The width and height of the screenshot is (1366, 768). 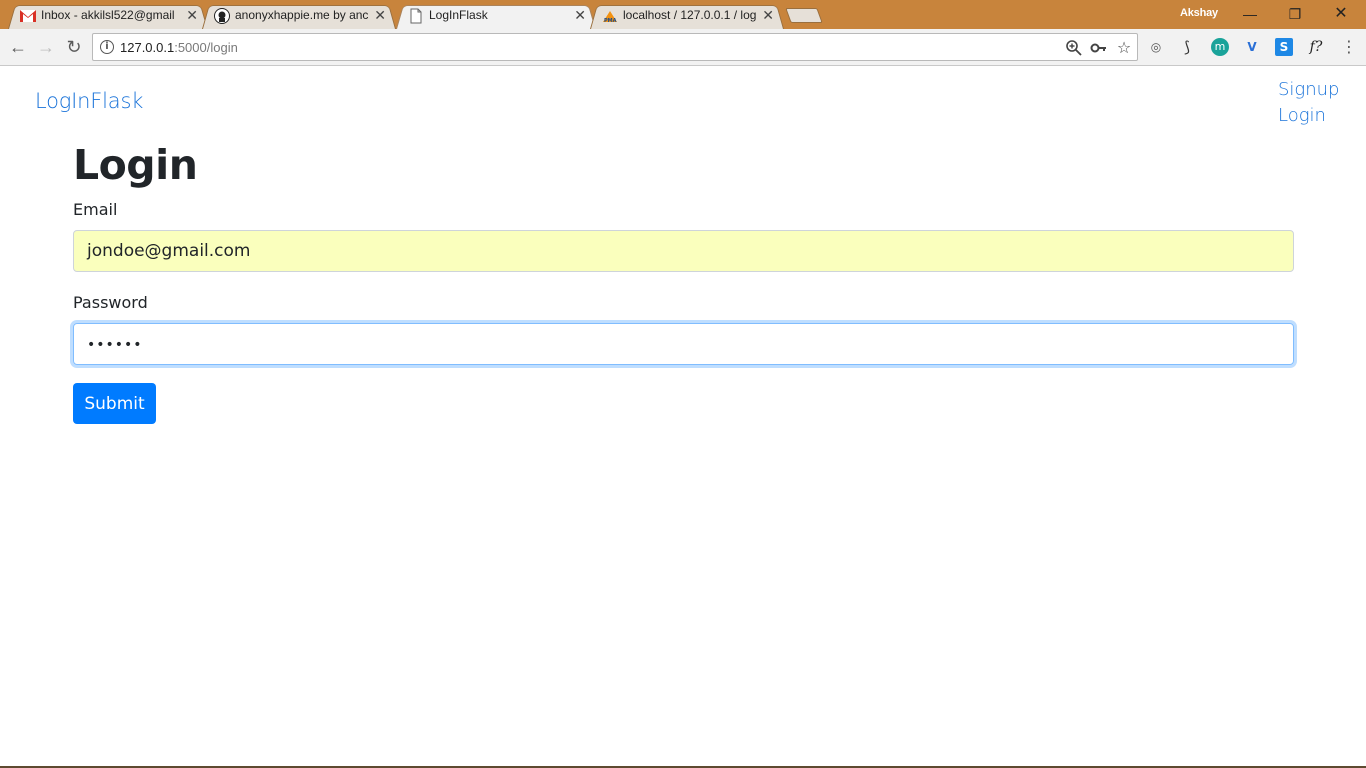 What do you see at coordinates (1316, 47) in the screenshot?
I see `f-icon: f?` at bounding box center [1316, 47].